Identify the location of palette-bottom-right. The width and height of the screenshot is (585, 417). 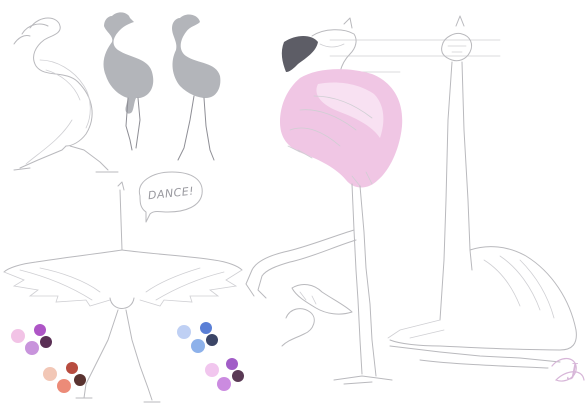
(224, 374).